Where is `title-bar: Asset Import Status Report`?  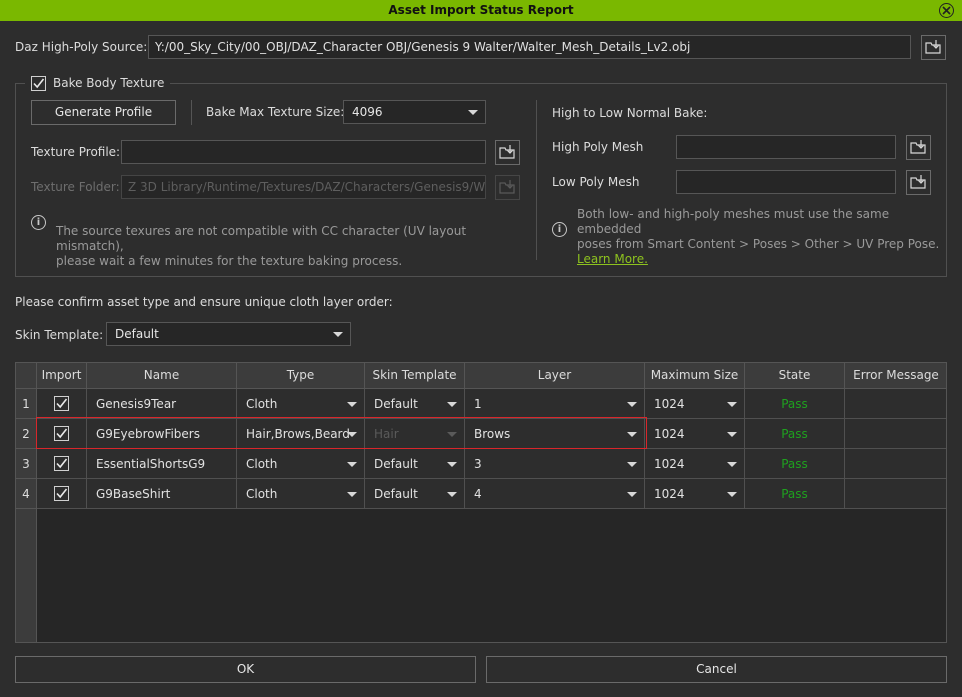 title-bar: Asset Import Status Report is located at coordinates (481, 10).